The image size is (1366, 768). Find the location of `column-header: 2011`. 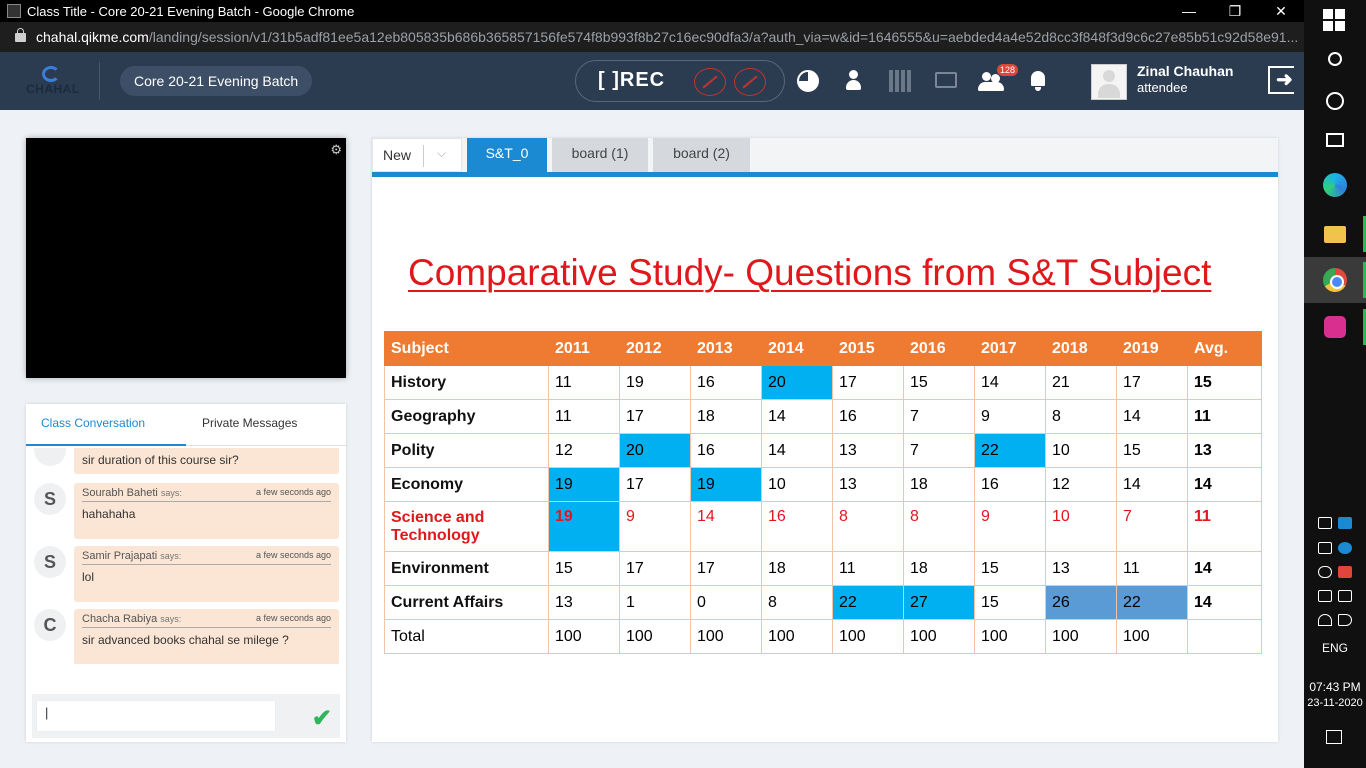

column-header: 2011 is located at coordinates (584, 348).